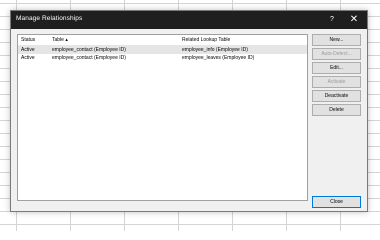 This screenshot has width=380, height=240. What do you see at coordinates (28, 40) in the screenshot?
I see `column-header-status: Status` at bounding box center [28, 40].